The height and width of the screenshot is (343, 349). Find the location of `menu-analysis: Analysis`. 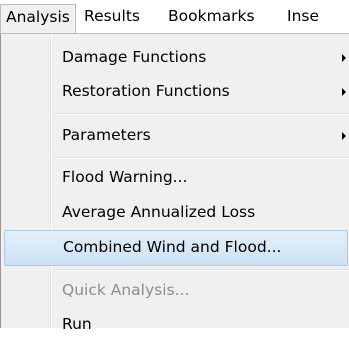

menu-analysis: Analysis is located at coordinates (38, 19).